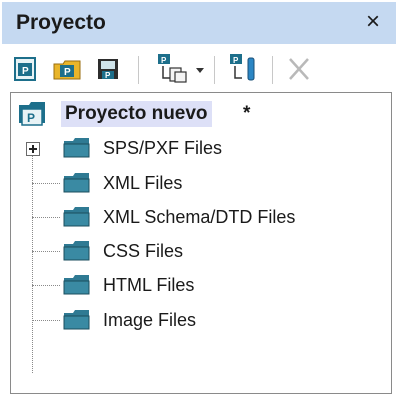 This screenshot has width=398, height=402. I want to click on add-files-icon: P, so click(181, 68).